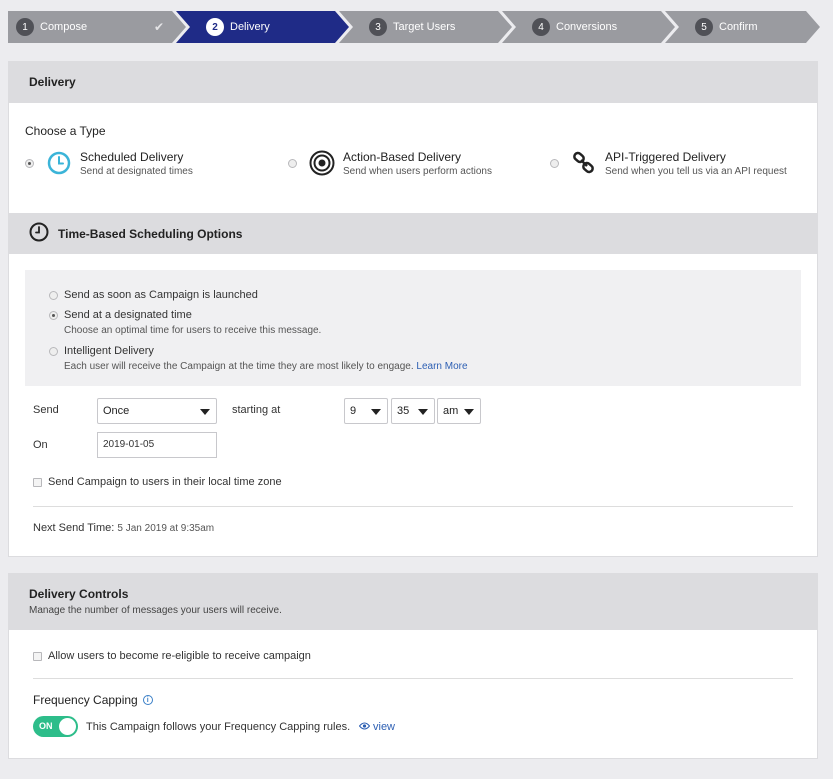 The width and height of the screenshot is (833, 779). I want to click on next-send-value: 5 Jan 2019 at 9:35am, so click(166, 528).